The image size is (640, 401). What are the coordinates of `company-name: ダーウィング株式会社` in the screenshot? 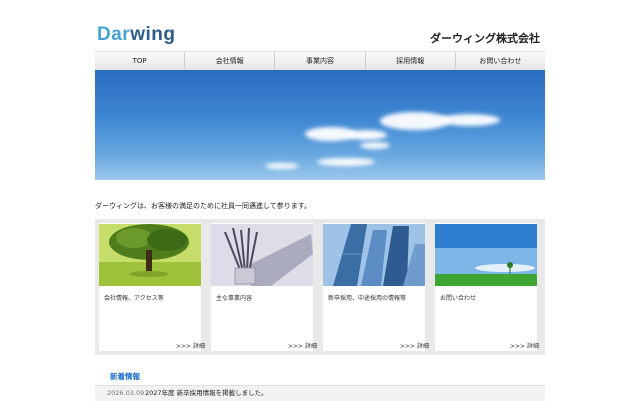 It's located at (485, 38).